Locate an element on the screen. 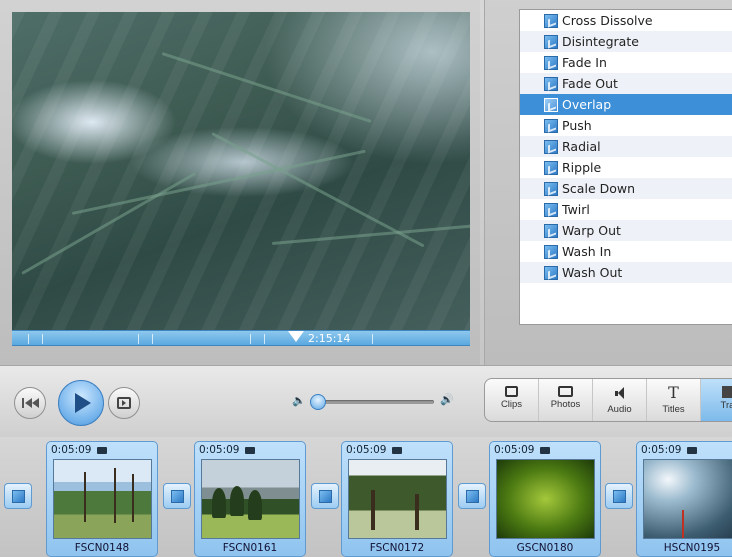 This screenshot has height=557, width=732. fullscreen-icon is located at coordinates (124, 403).